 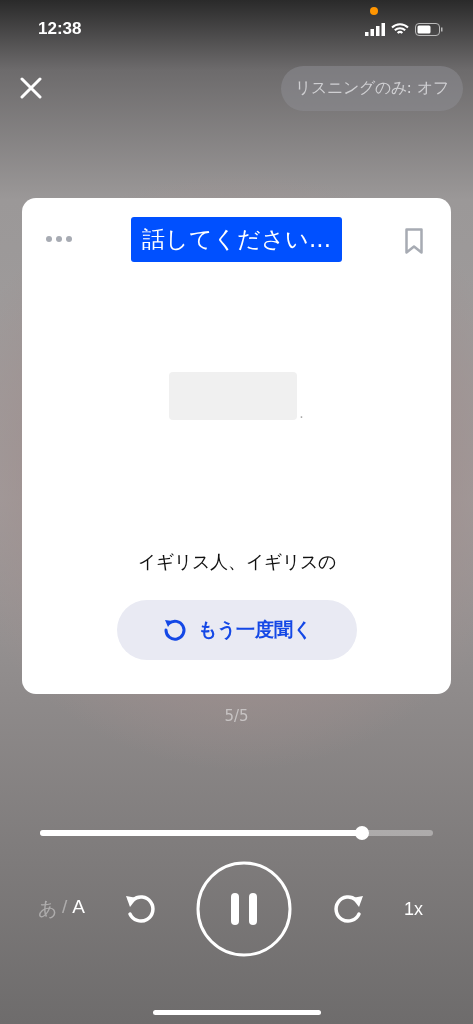 What do you see at coordinates (429, 29) in the screenshot?
I see `battery-icon` at bounding box center [429, 29].